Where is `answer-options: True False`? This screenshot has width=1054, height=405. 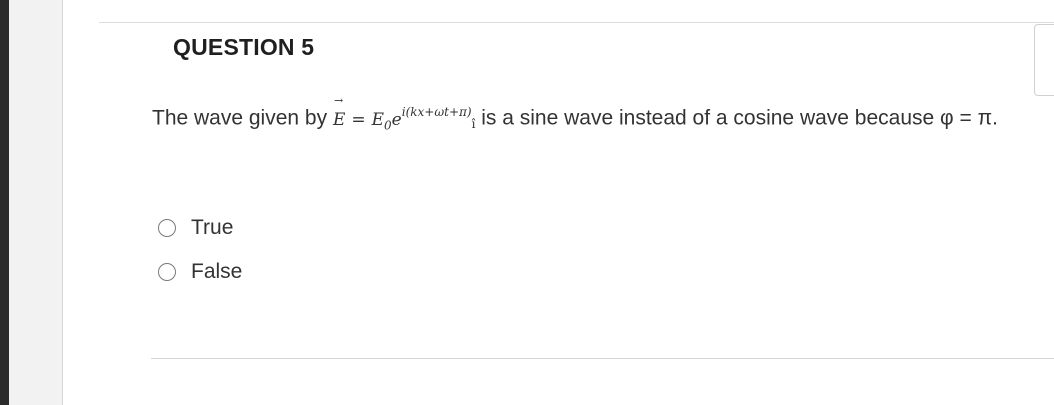
answer-options: True False is located at coordinates (197, 250).